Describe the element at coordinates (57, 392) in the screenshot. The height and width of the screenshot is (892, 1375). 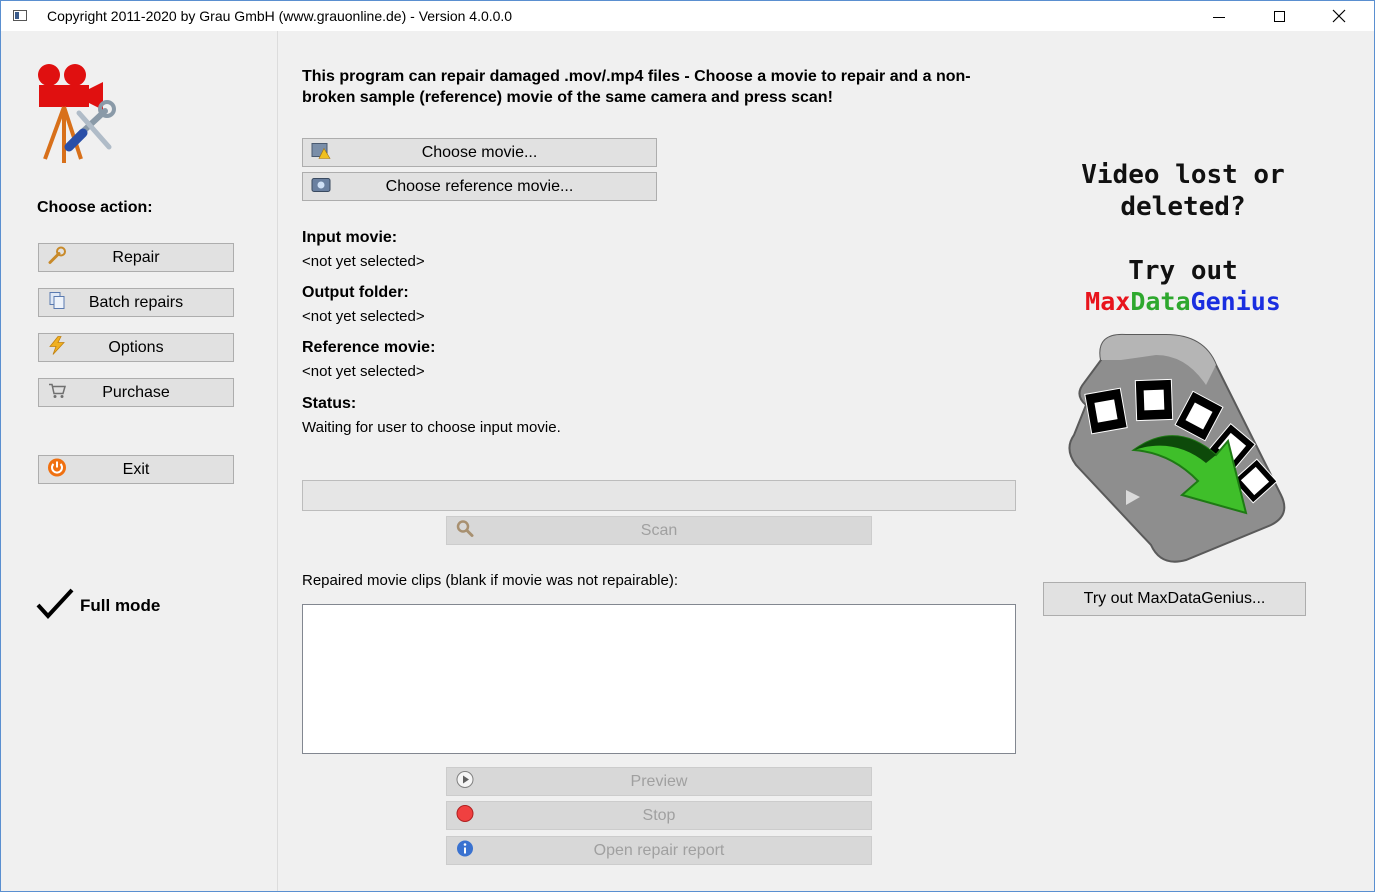
I see `cart-icon` at that location.